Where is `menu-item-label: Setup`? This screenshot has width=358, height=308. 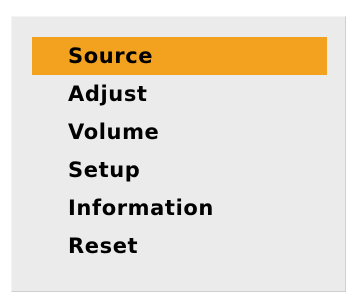
menu-item-label: Setup is located at coordinates (104, 170).